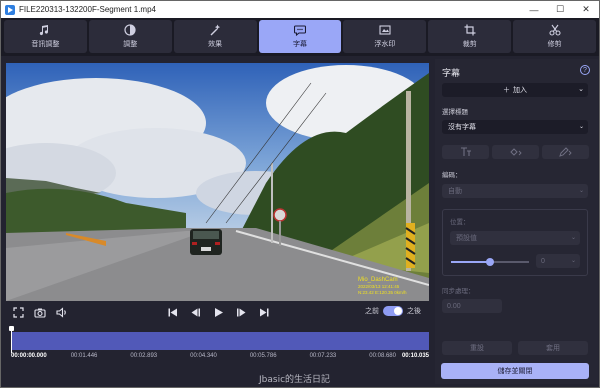 The height and width of the screenshot is (388, 600). Describe the element at coordinates (469, 44) in the screenshot. I see `tab-crop-label: 裁剪` at that location.